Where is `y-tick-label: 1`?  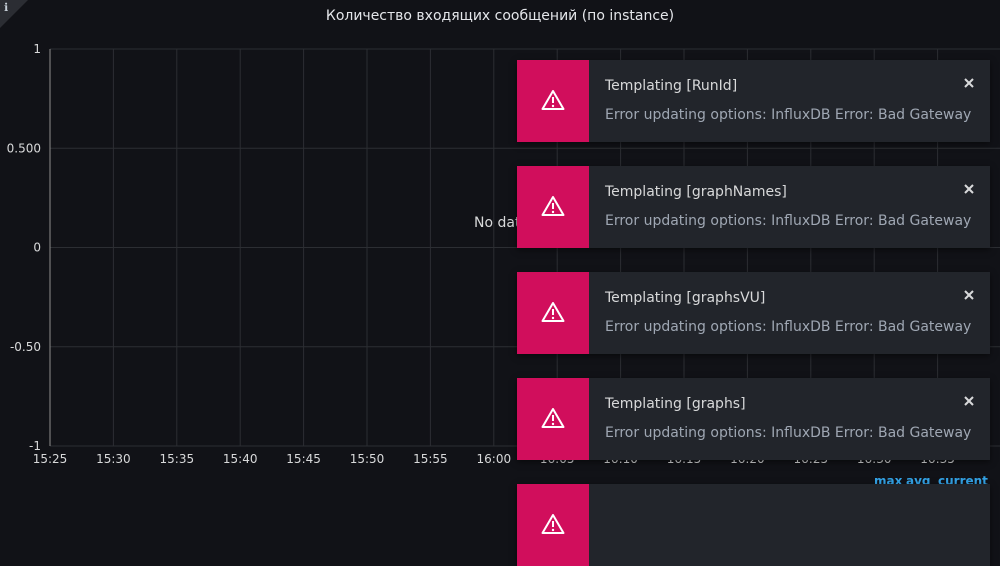
y-tick-label: 1 is located at coordinates (37, 49).